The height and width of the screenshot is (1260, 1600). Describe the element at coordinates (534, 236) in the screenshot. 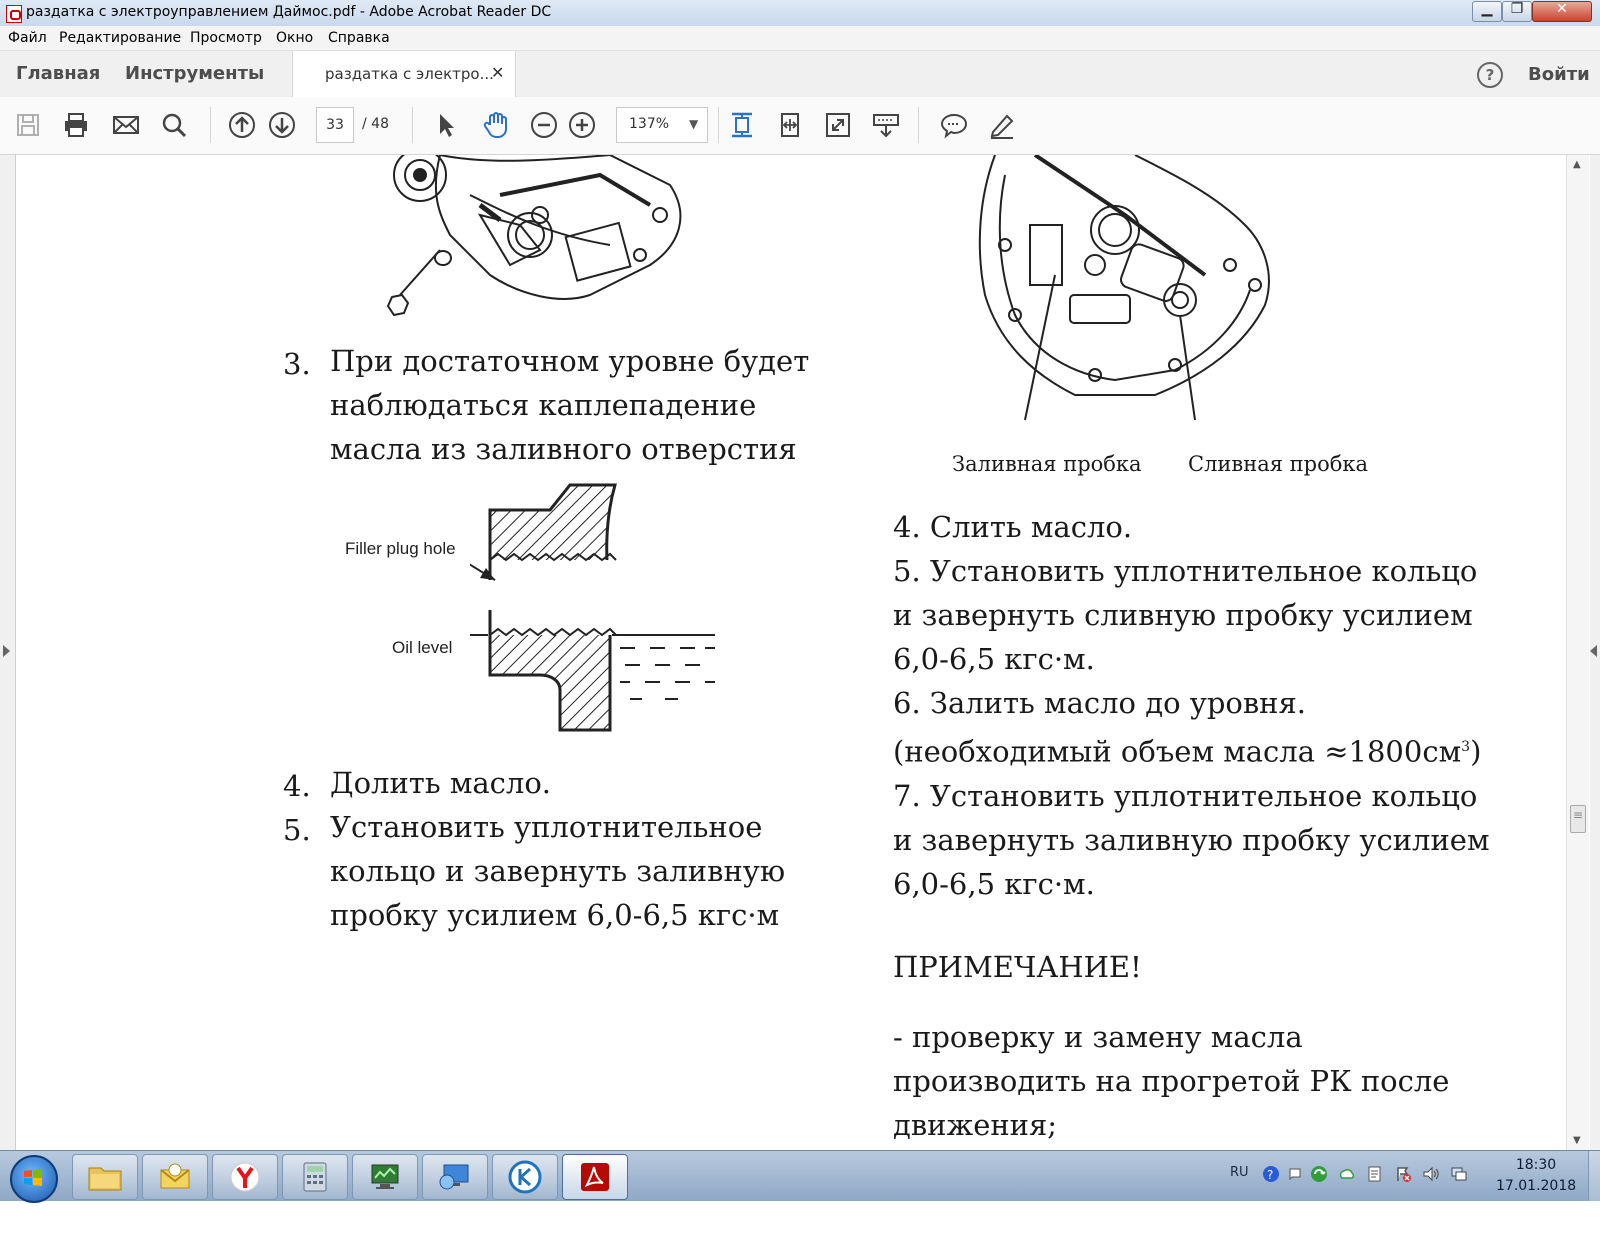

I see `transfer-case-drawing-left` at that location.